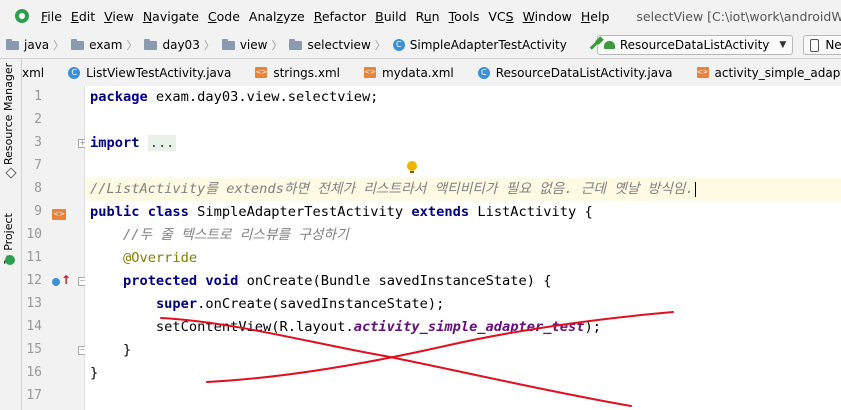  What do you see at coordinates (10, 260) in the screenshot?
I see `project-icon` at bounding box center [10, 260].